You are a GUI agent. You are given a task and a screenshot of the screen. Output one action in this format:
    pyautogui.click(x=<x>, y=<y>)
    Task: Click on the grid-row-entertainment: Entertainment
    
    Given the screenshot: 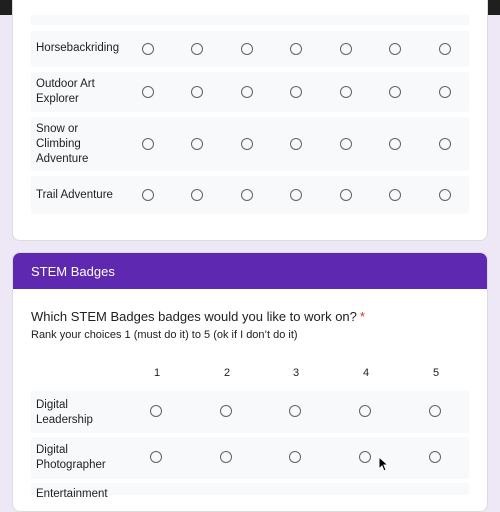 What is the action you would take?
    pyautogui.click(x=250, y=491)
    